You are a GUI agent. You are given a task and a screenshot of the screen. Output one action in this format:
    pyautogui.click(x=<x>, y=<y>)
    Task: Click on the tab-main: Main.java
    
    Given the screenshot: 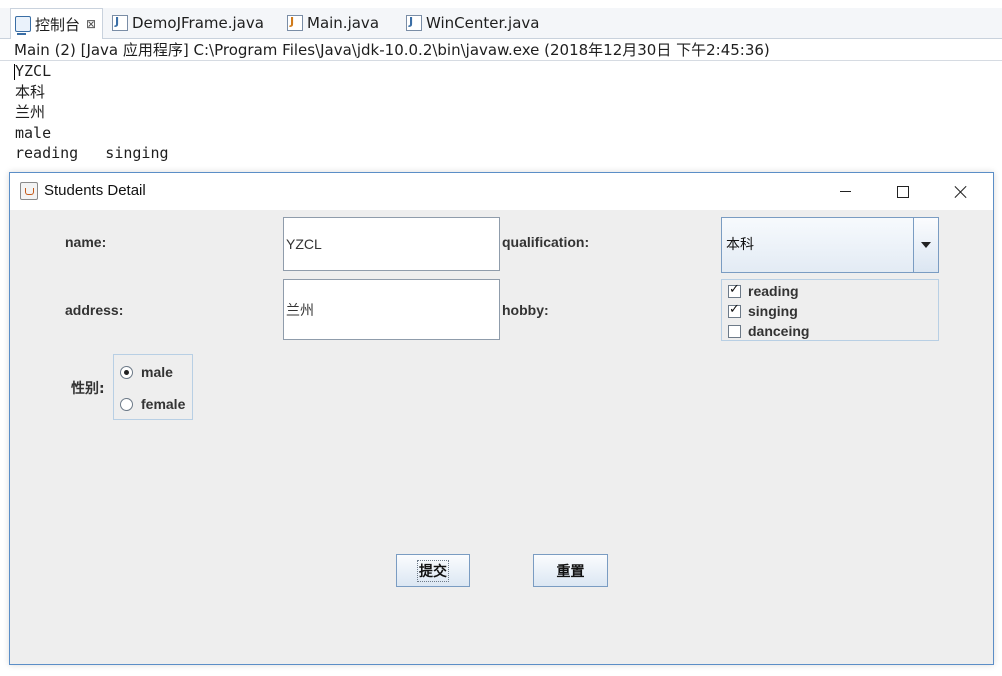 What is the action you would take?
    pyautogui.click(x=333, y=23)
    